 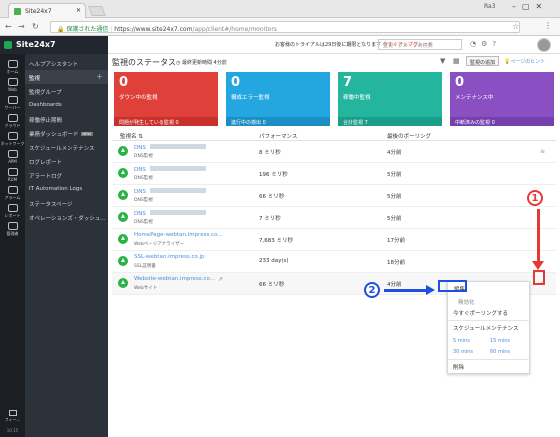 What do you see at coordinates (131, 136) in the screenshot?
I see `column-monitor-name: 監視名 ⇅` at bounding box center [131, 136].